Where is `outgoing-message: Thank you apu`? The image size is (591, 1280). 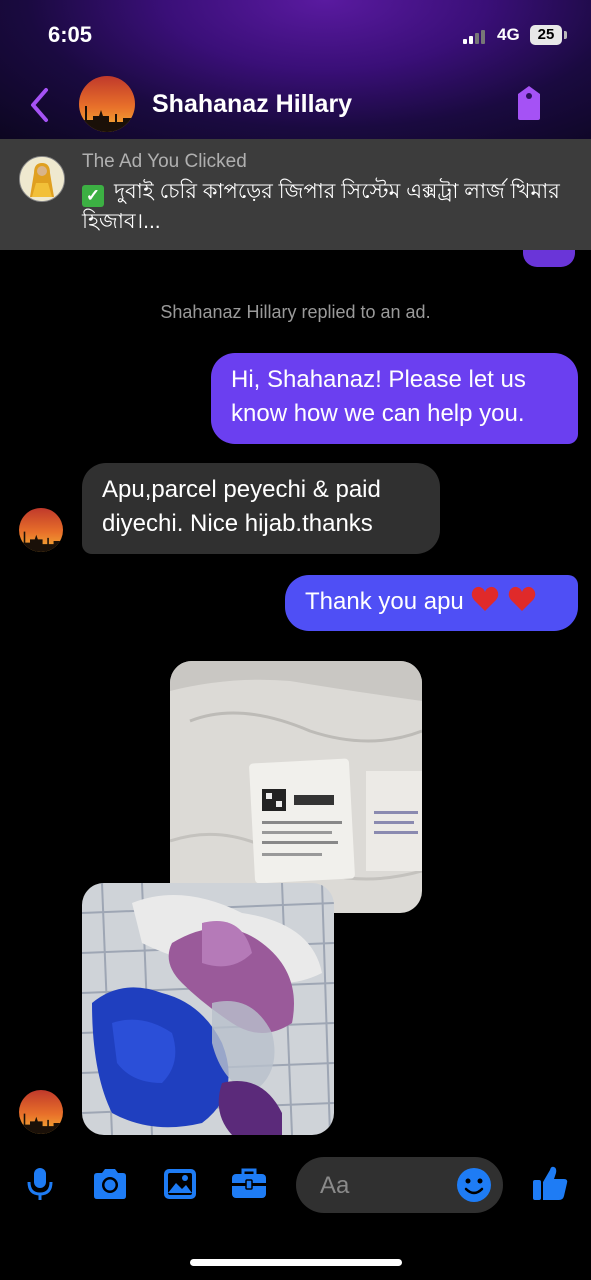
outgoing-message: Thank you apu is located at coordinates (431, 603).